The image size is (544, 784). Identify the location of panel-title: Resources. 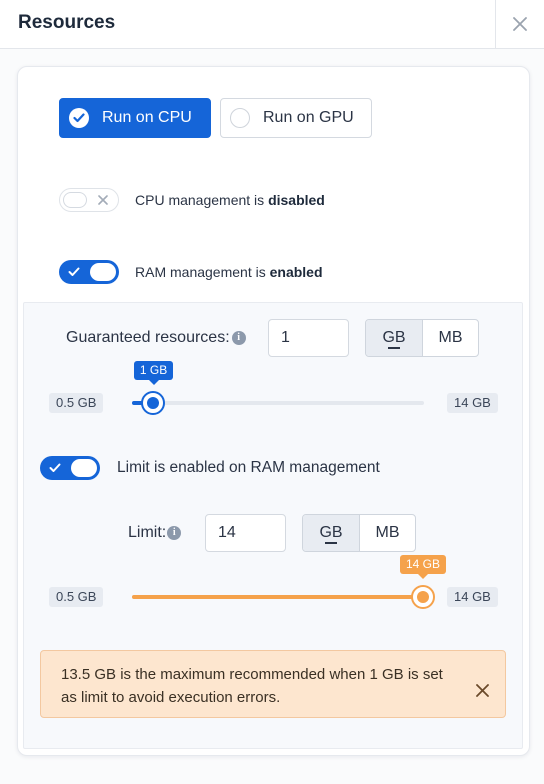
(67, 22).